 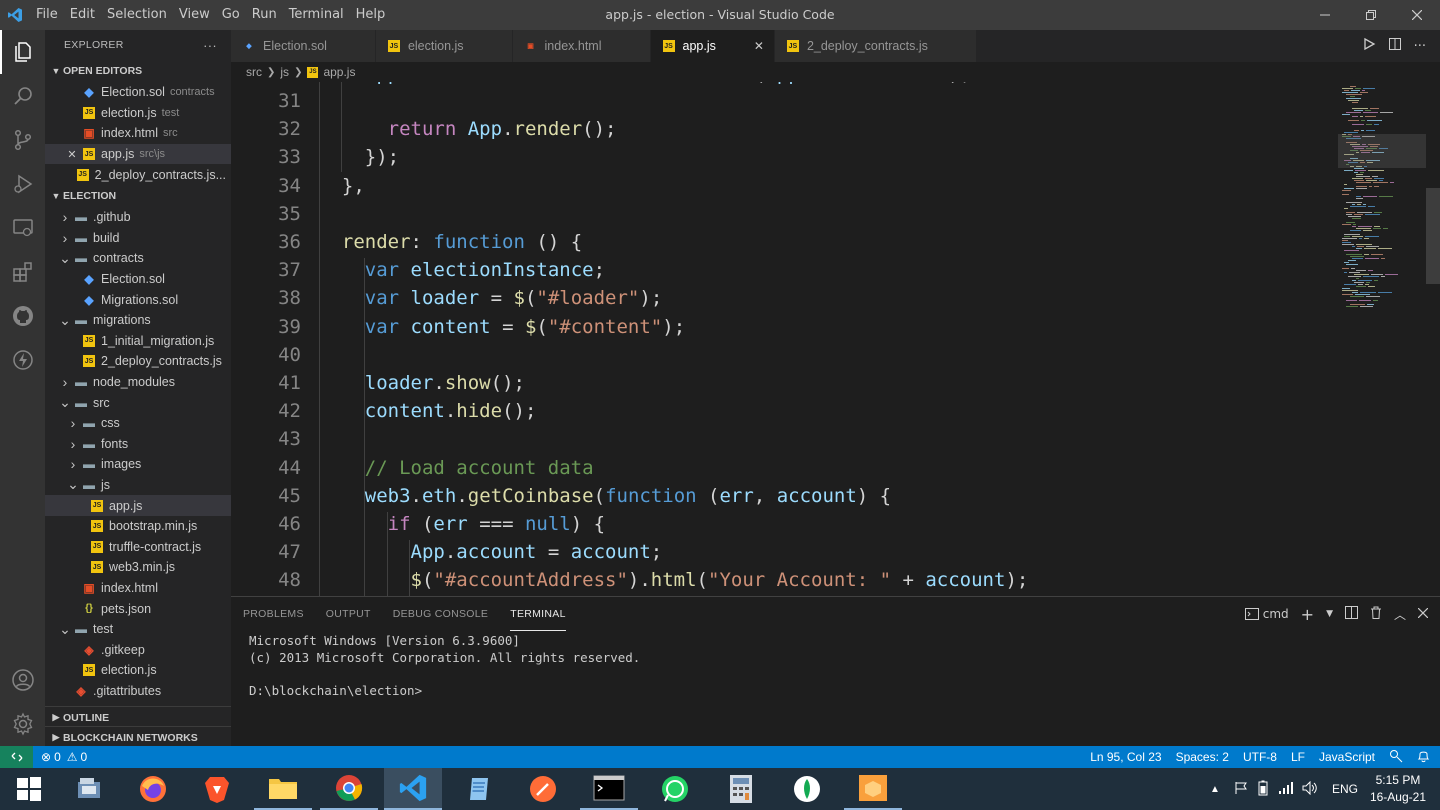 I want to click on file-item: JS 1_initial_migration.js, so click(x=138, y=341).